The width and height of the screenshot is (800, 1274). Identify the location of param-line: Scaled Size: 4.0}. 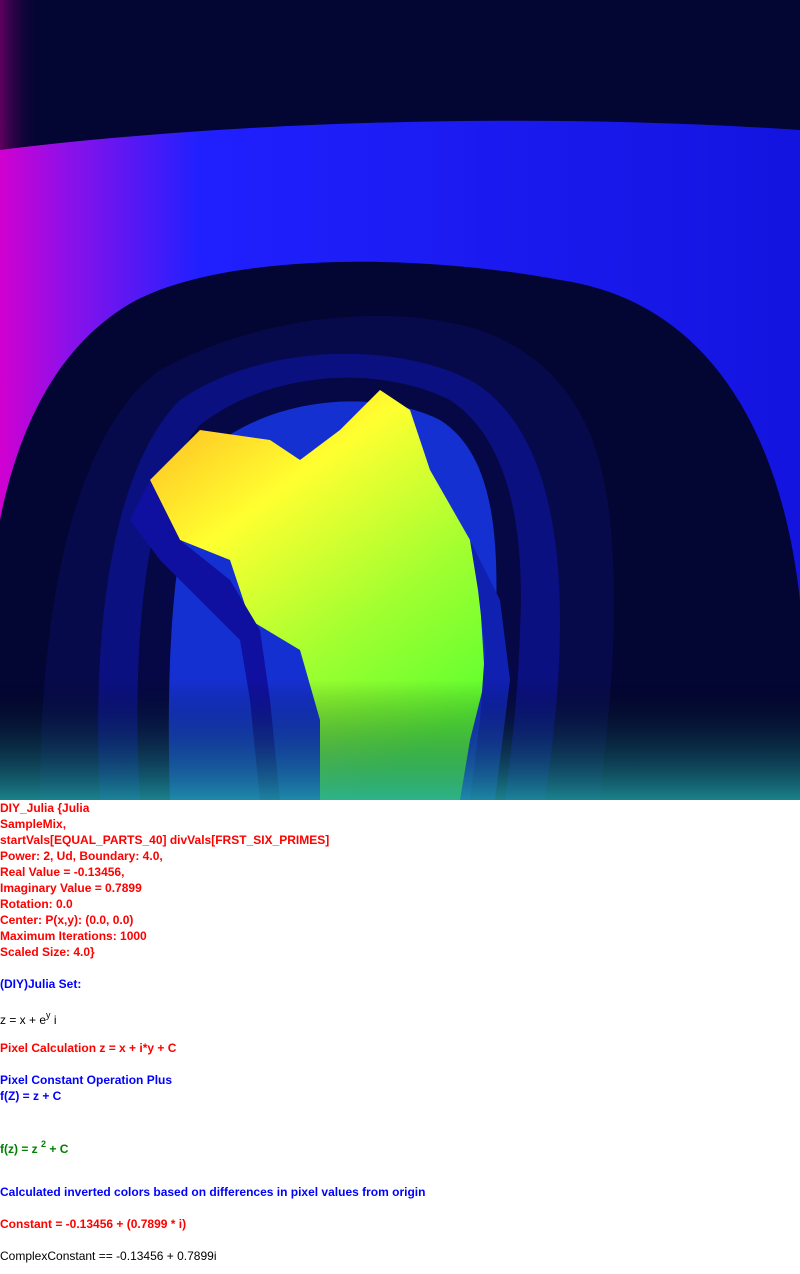
(47, 952).